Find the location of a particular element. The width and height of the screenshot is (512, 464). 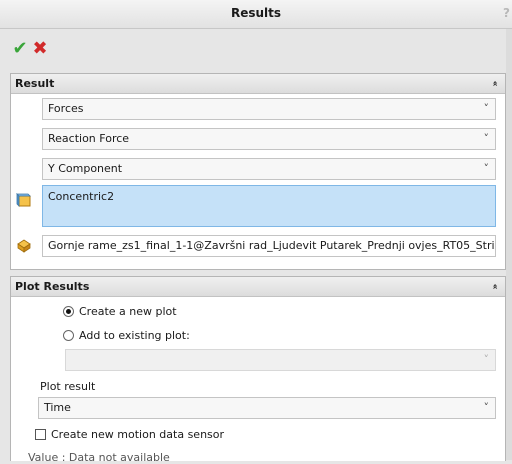

scrollbar is located at coordinates (509, 244).